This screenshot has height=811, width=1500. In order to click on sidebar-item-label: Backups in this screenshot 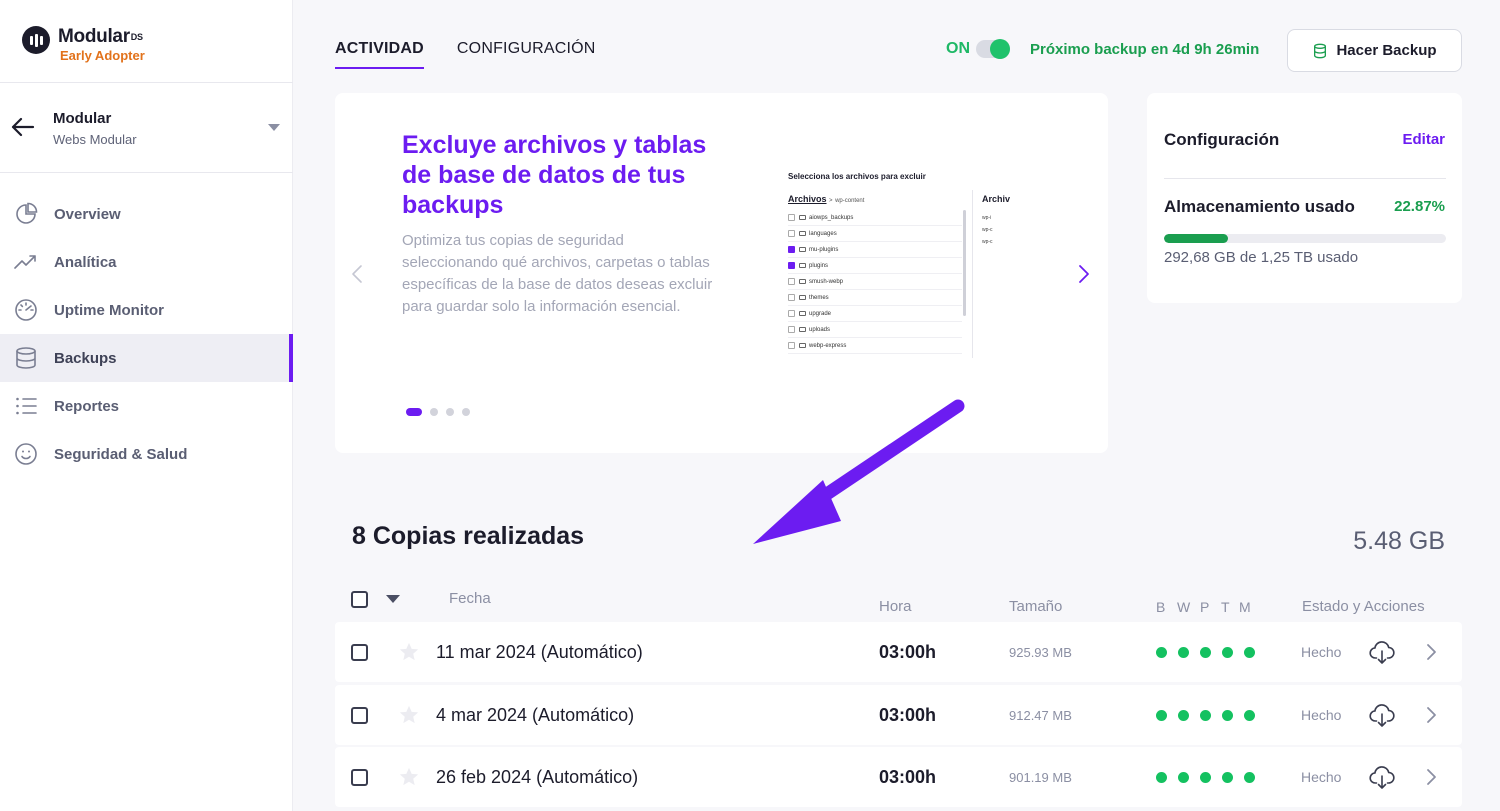, I will do `click(85, 358)`.